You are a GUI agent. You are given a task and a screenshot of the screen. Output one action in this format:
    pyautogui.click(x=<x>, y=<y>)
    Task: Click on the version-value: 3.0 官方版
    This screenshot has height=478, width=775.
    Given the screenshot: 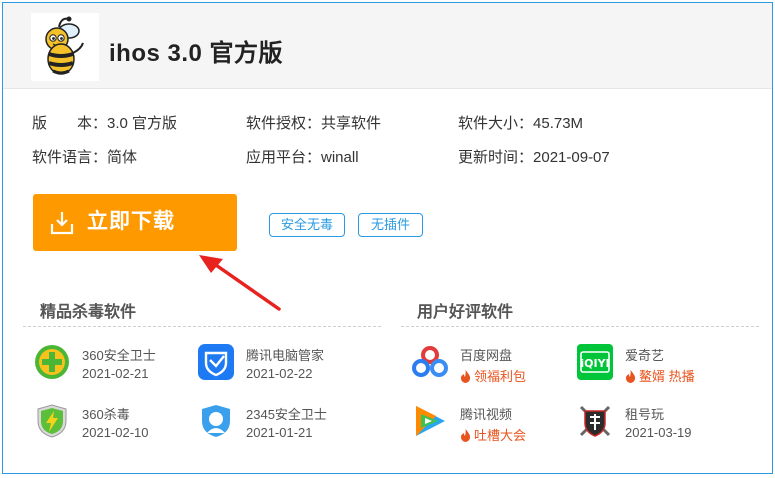 What is the action you would take?
    pyautogui.click(x=142, y=123)
    